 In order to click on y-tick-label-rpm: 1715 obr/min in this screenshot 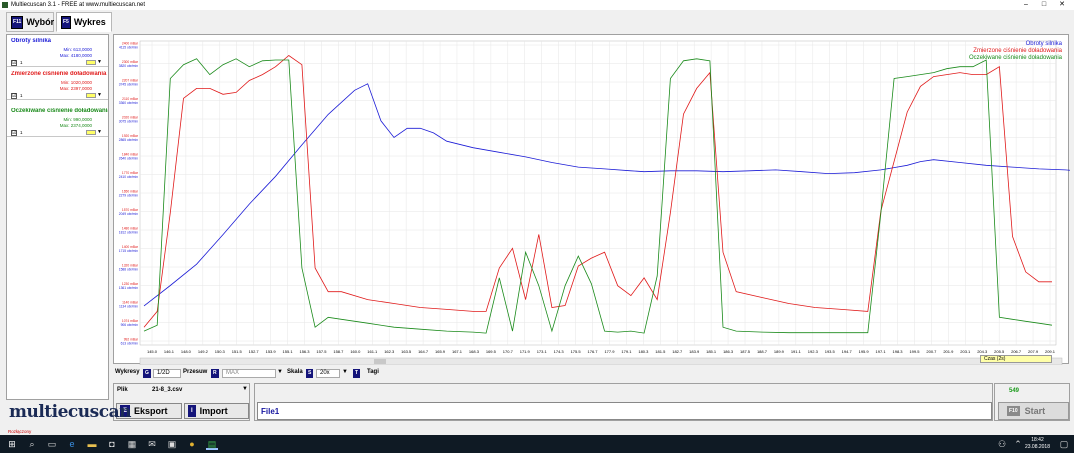, I will do `click(128, 251)`.